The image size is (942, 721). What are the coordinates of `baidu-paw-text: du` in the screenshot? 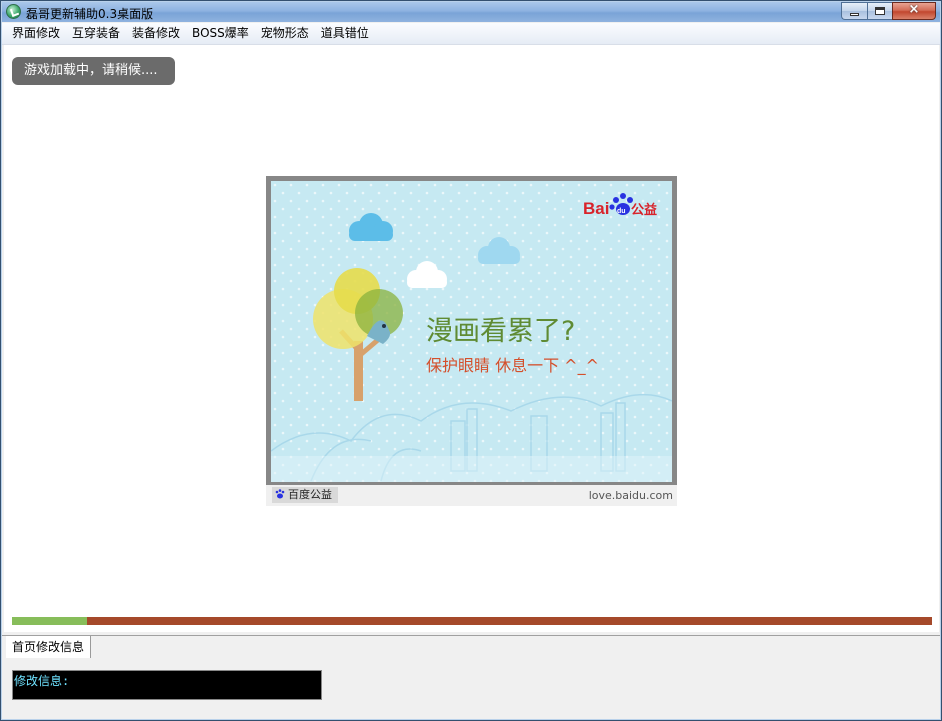 It's located at (621, 211).